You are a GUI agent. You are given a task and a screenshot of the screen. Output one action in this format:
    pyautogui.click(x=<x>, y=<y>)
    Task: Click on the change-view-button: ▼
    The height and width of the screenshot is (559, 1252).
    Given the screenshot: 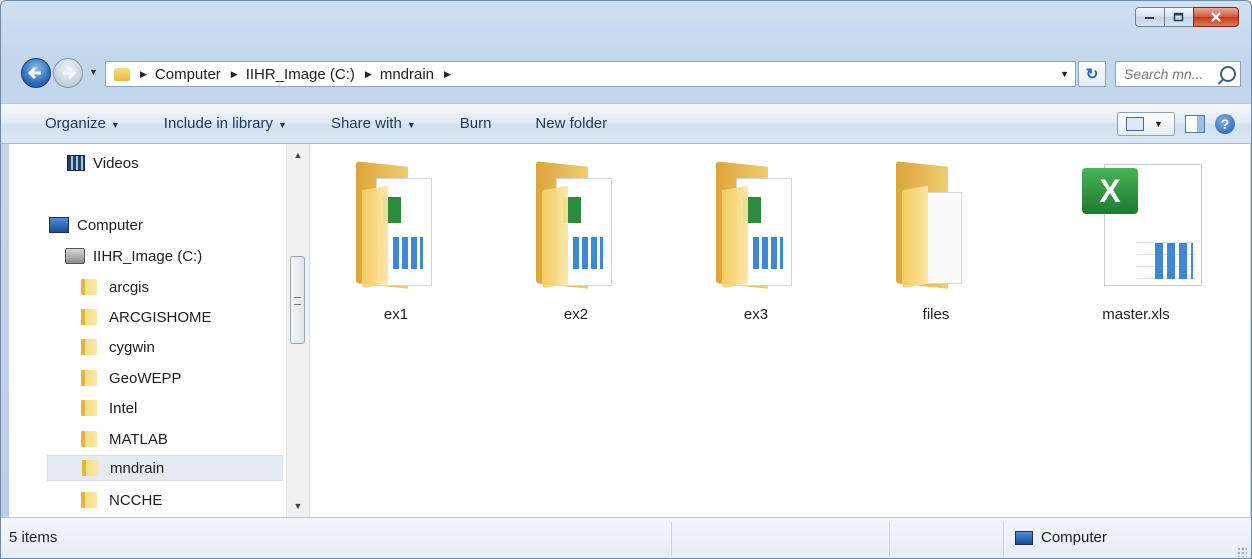 What is the action you would take?
    pyautogui.click(x=1146, y=124)
    